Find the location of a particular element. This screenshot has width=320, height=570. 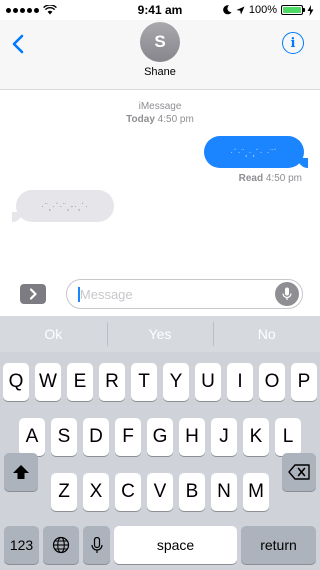

prediction-yes: Yes is located at coordinates (160, 334).